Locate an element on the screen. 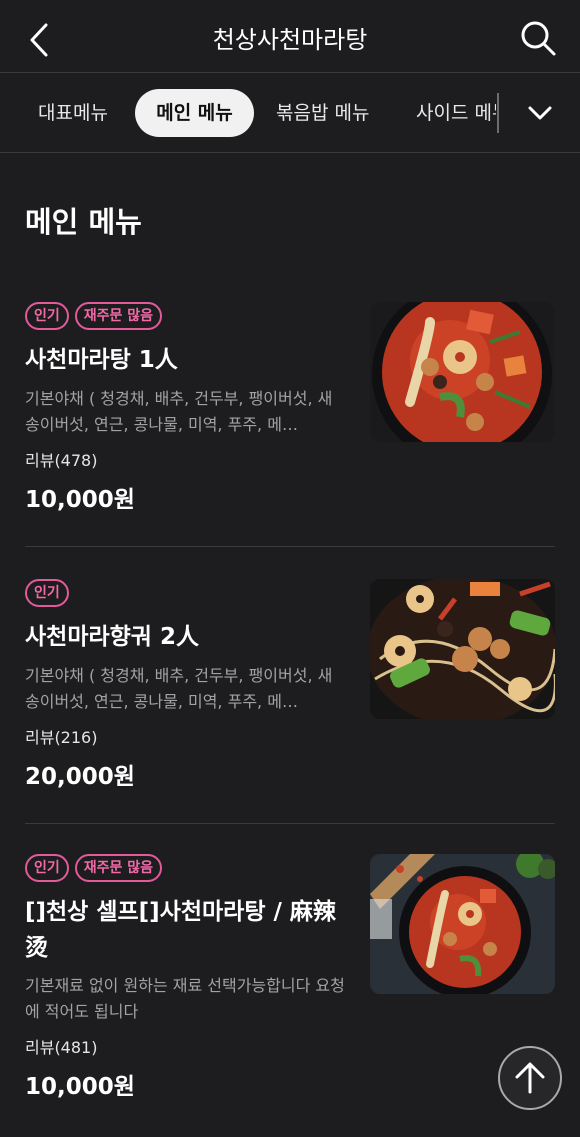 The width and height of the screenshot is (580, 1137). self-mala-soup-photo is located at coordinates (462, 924).